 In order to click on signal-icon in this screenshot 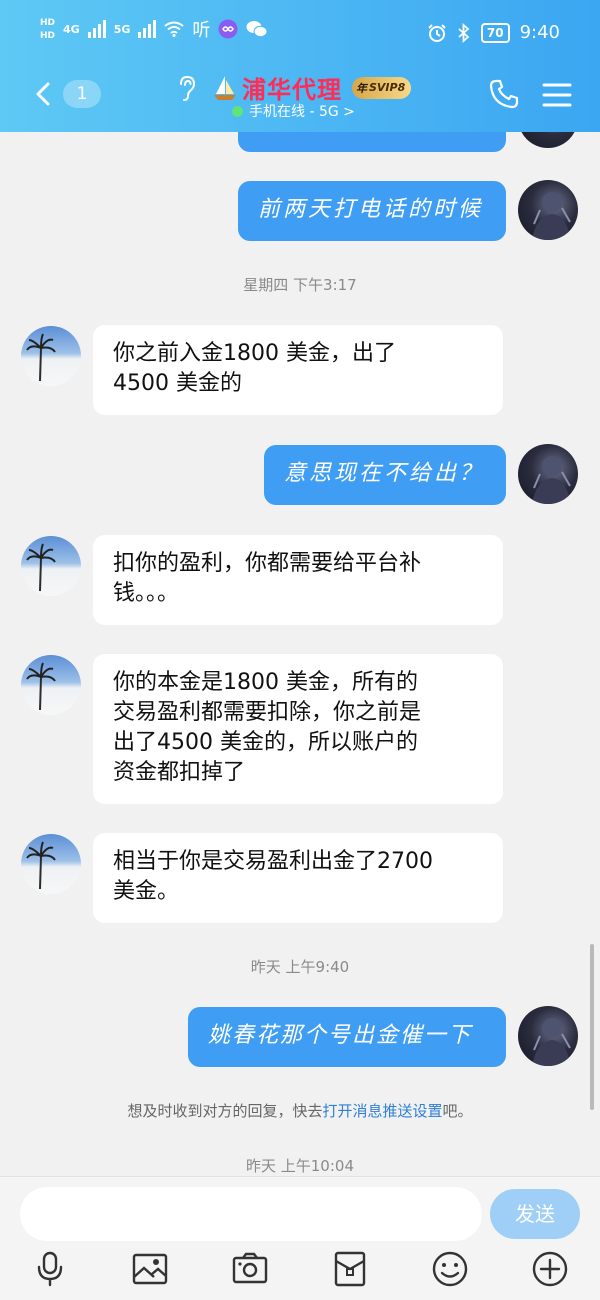, I will do `click(96, 29)`.